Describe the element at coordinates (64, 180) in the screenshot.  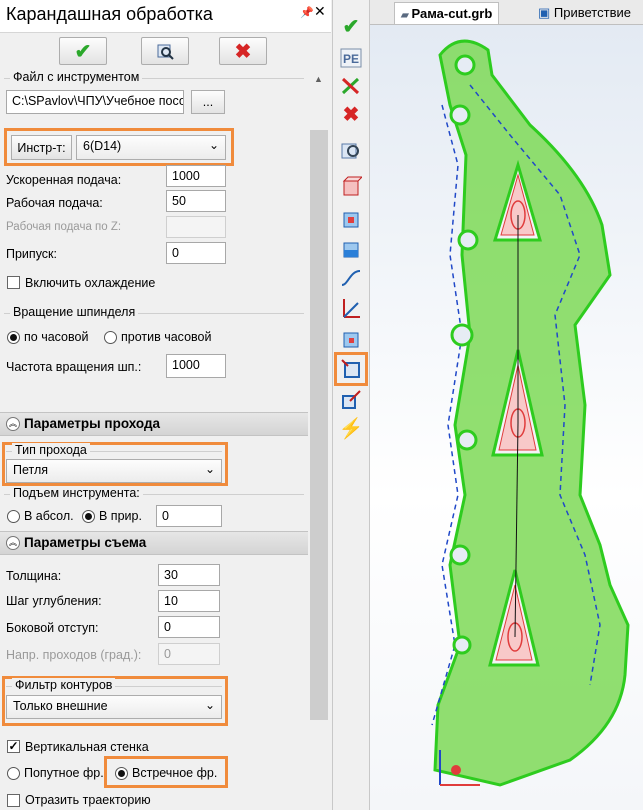
I see `rapid-feed-label: Ускоренная подача:` at that location.